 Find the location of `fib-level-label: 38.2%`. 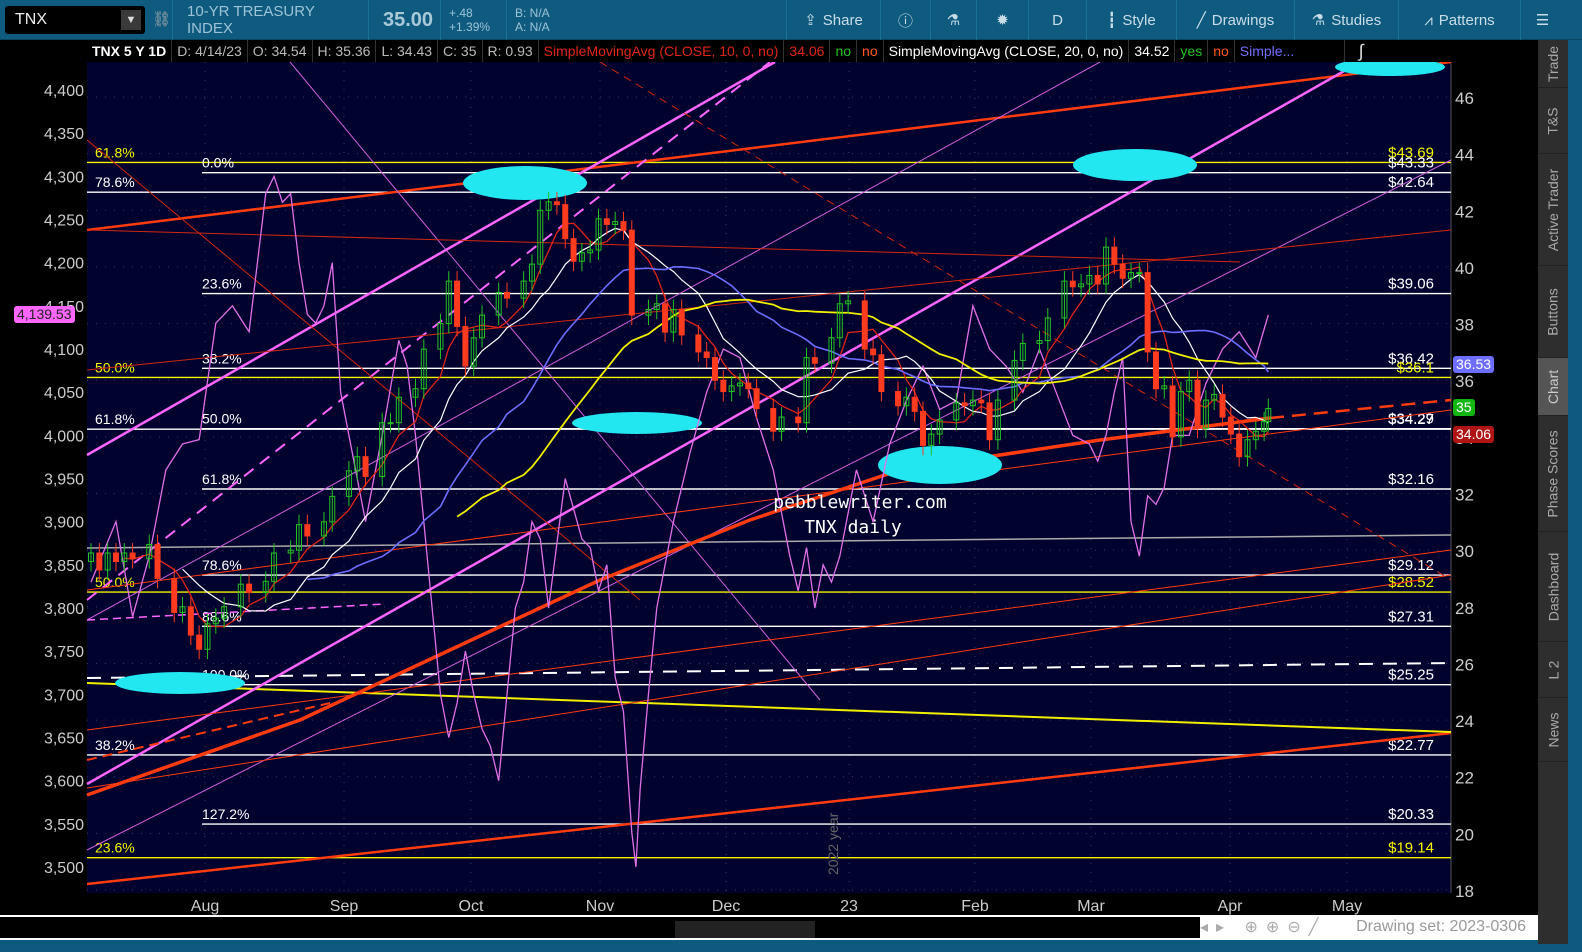

fib-level-label: 38.2% is located at coordinates (115, 745).